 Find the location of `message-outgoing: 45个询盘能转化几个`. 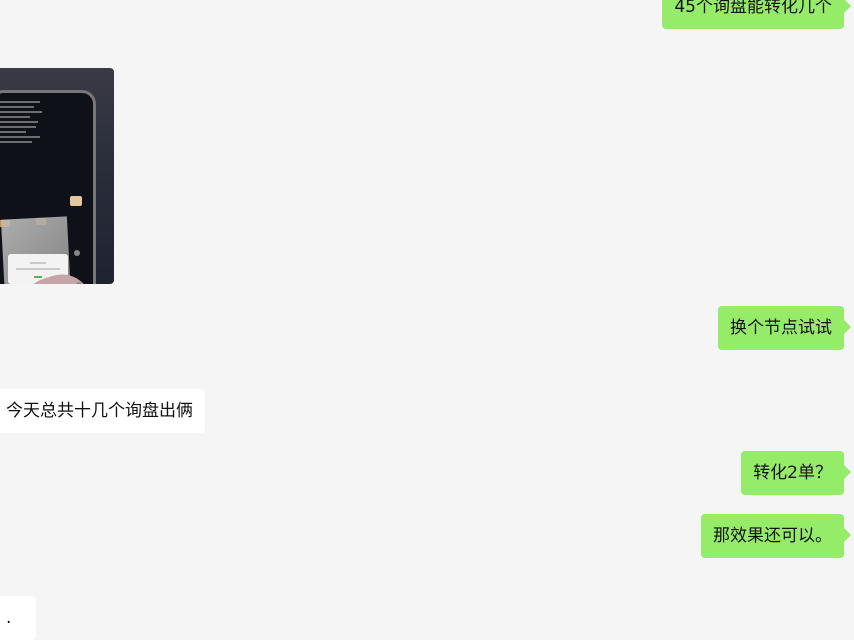

message-outgoing: 45个询盘能转化几个 is located at coordinates (756, 14).